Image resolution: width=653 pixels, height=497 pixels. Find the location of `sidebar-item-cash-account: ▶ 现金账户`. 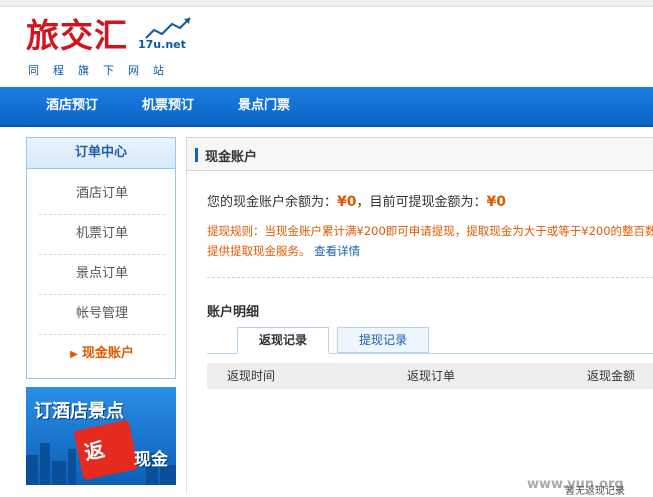

sidebar-item-cash-account: ▶ 现金账户 is located at coordinates (102, 354).